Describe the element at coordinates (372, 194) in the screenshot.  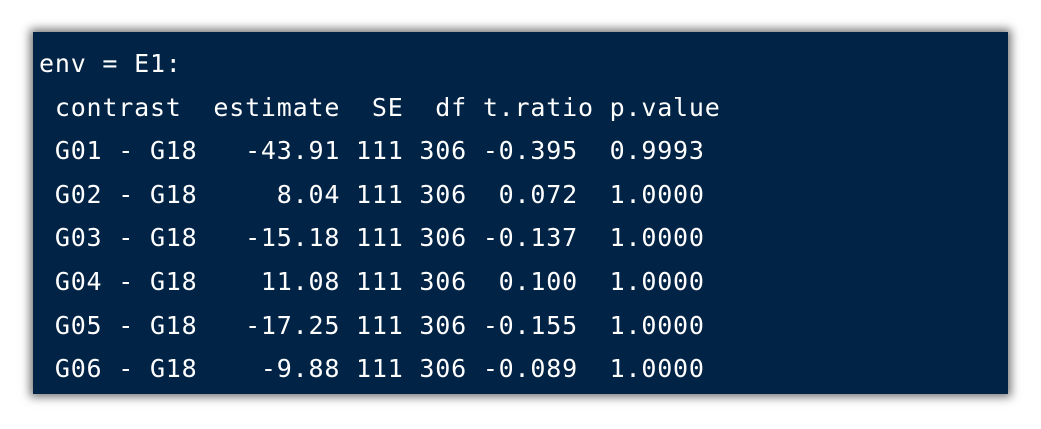
I see `table-row: G02 - G18 8.04 111 306 0.072 1.0000` at that location.